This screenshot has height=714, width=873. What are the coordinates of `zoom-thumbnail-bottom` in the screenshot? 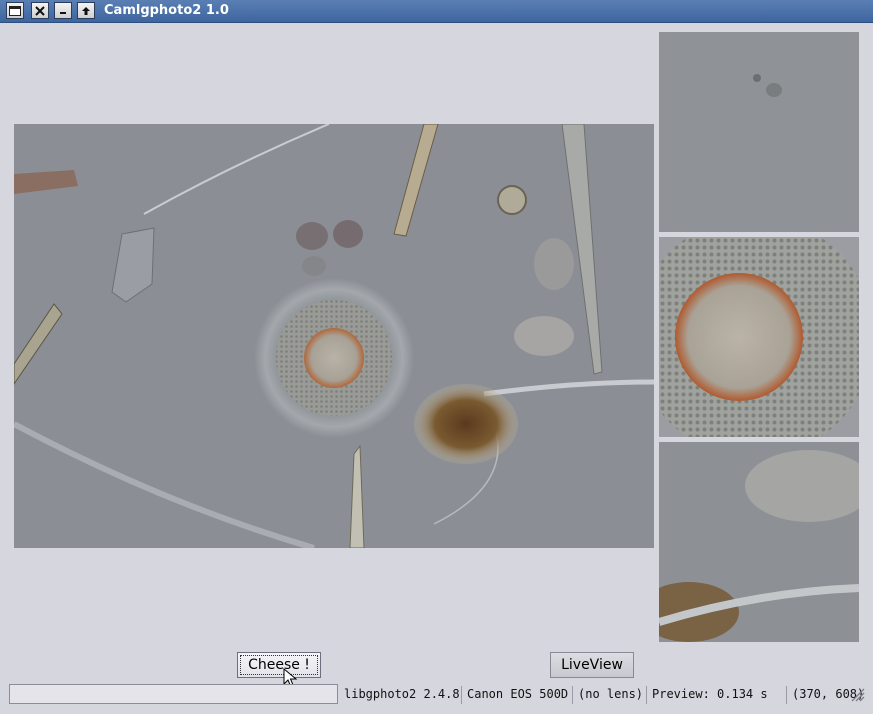 It's located at (759, 542).